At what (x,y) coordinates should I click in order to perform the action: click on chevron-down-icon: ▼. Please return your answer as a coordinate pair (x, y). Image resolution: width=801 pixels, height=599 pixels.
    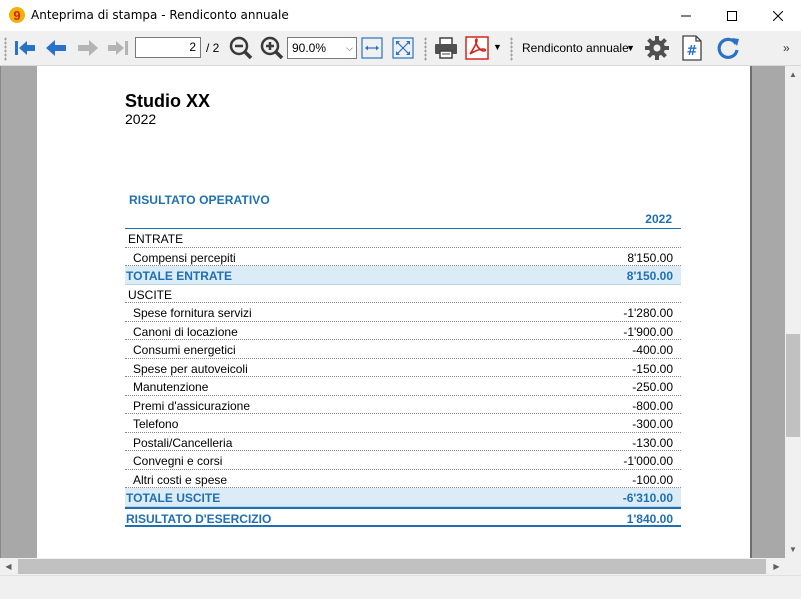
    Looking at the image, I should click on (630, 48).